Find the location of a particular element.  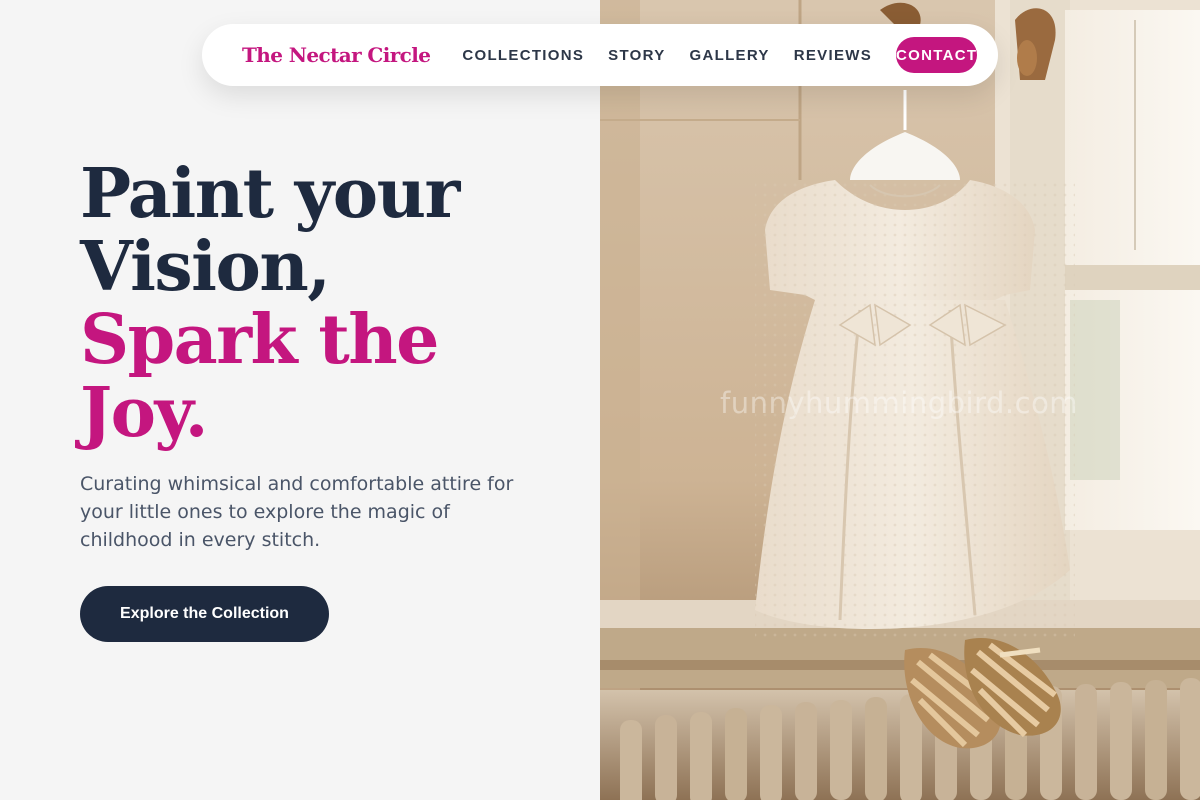

contact-button: CONTACT is located at coordinates (937, 55).